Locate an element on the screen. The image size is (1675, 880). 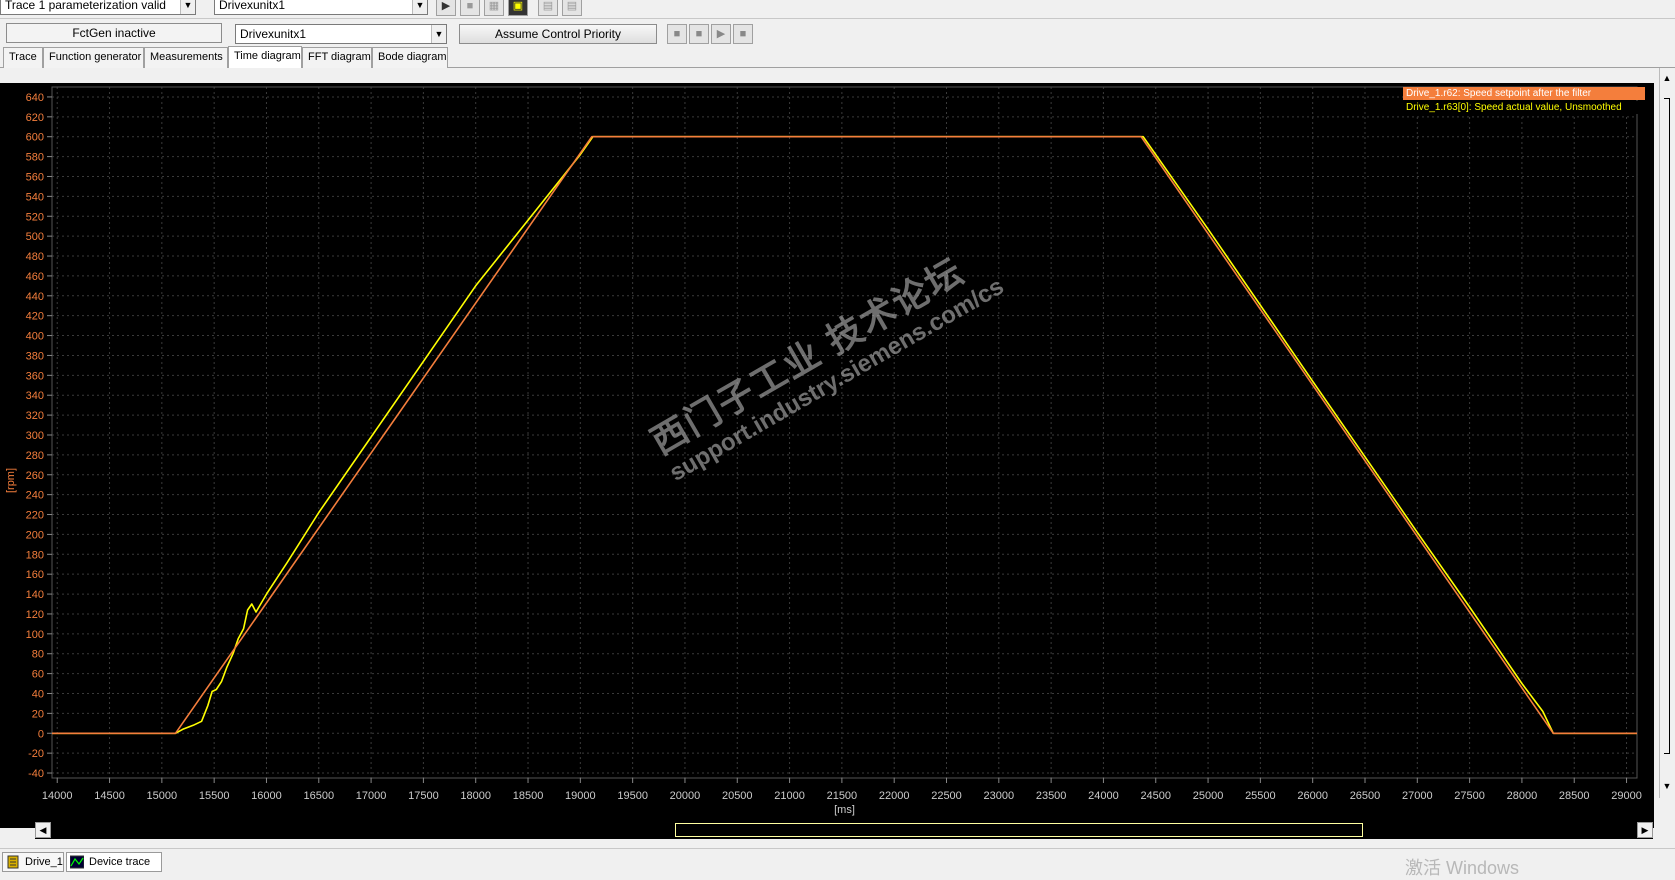
fg-record-icon: ■ is located at coordinates (743, 34).